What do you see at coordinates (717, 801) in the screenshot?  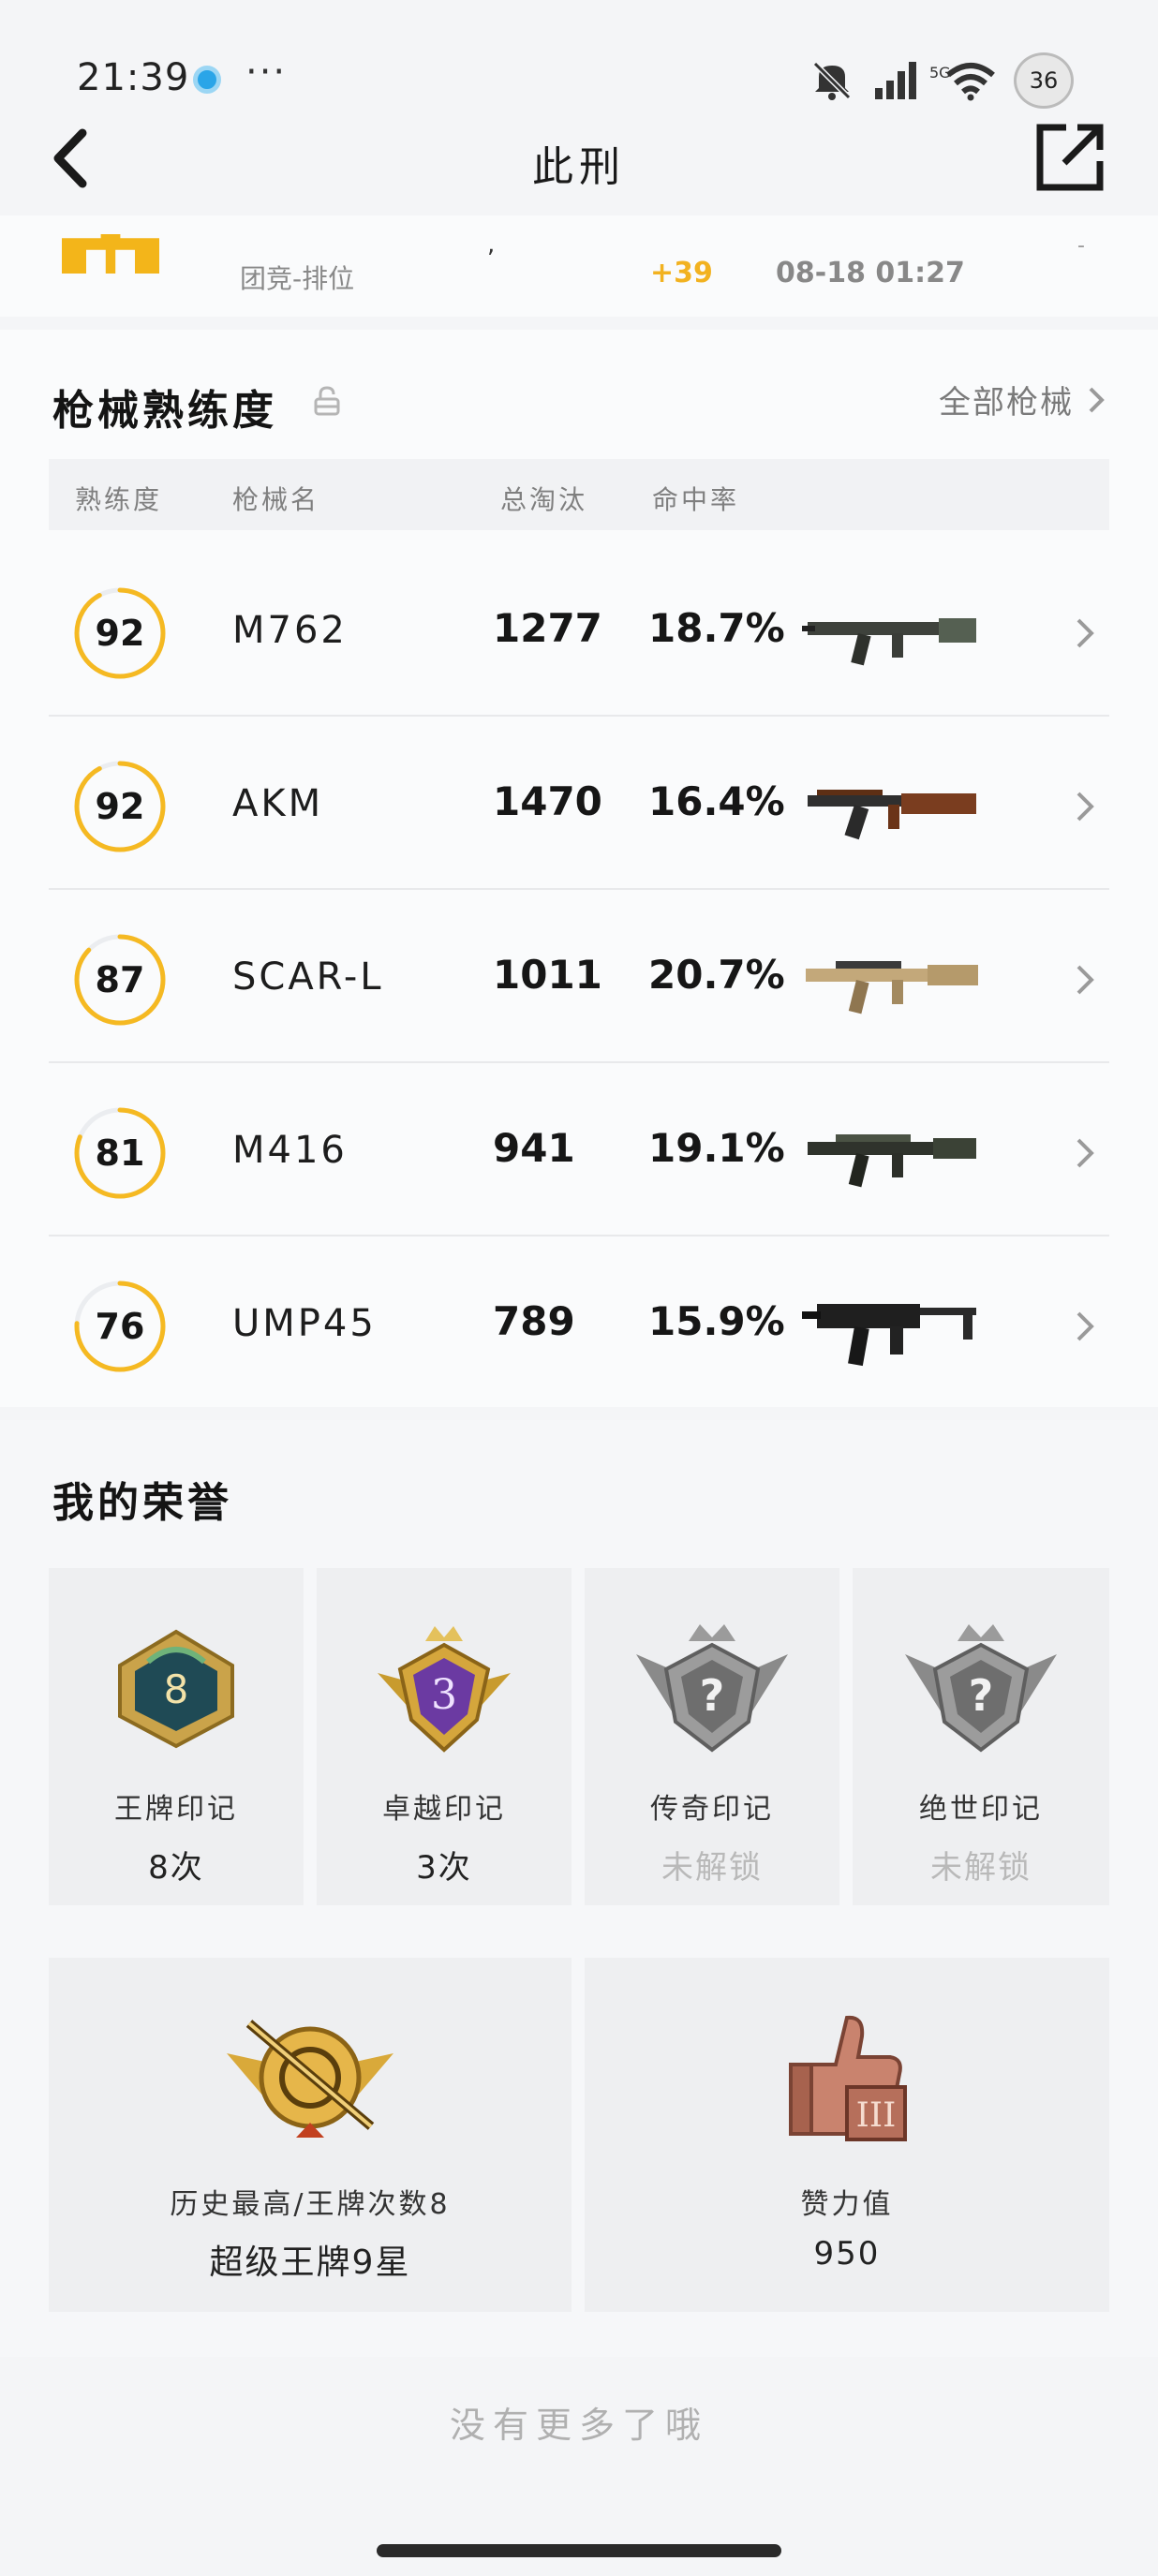 I see `weapon-hit-rate: 16.4%` at bounding box center [717, 801].